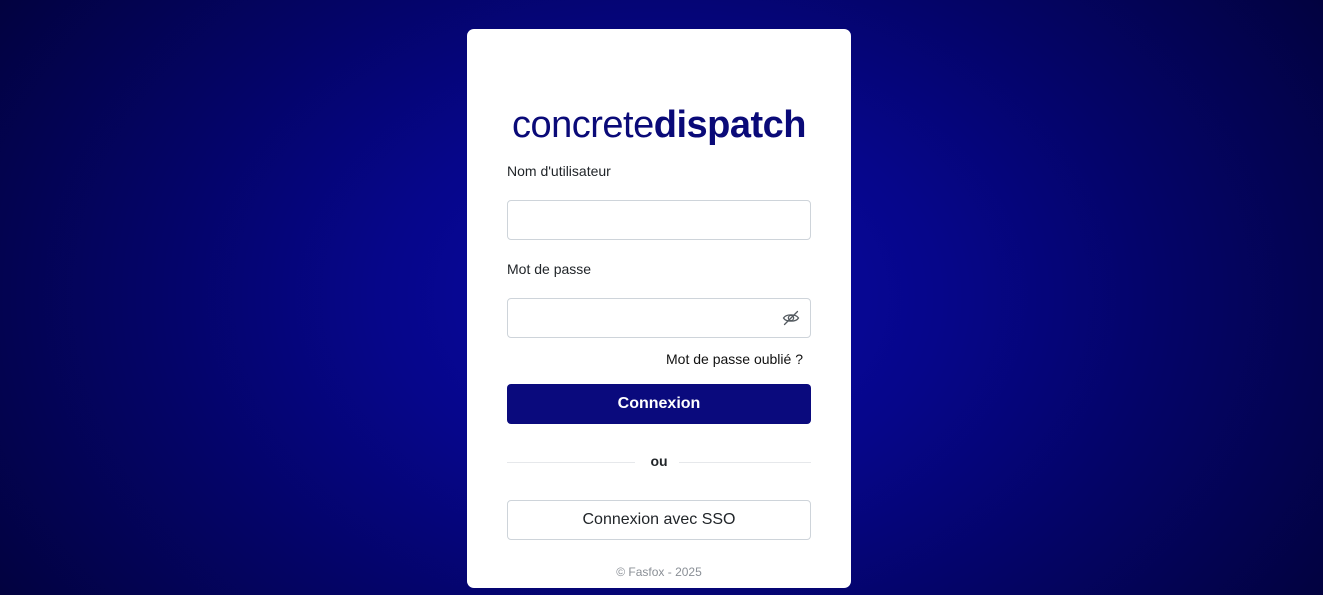 The width and height of the screenshot is (1323, 595). What do you see at coordinates (659, 318) in the screenshot?
I see `password-input` at bounding box center [659, 318].